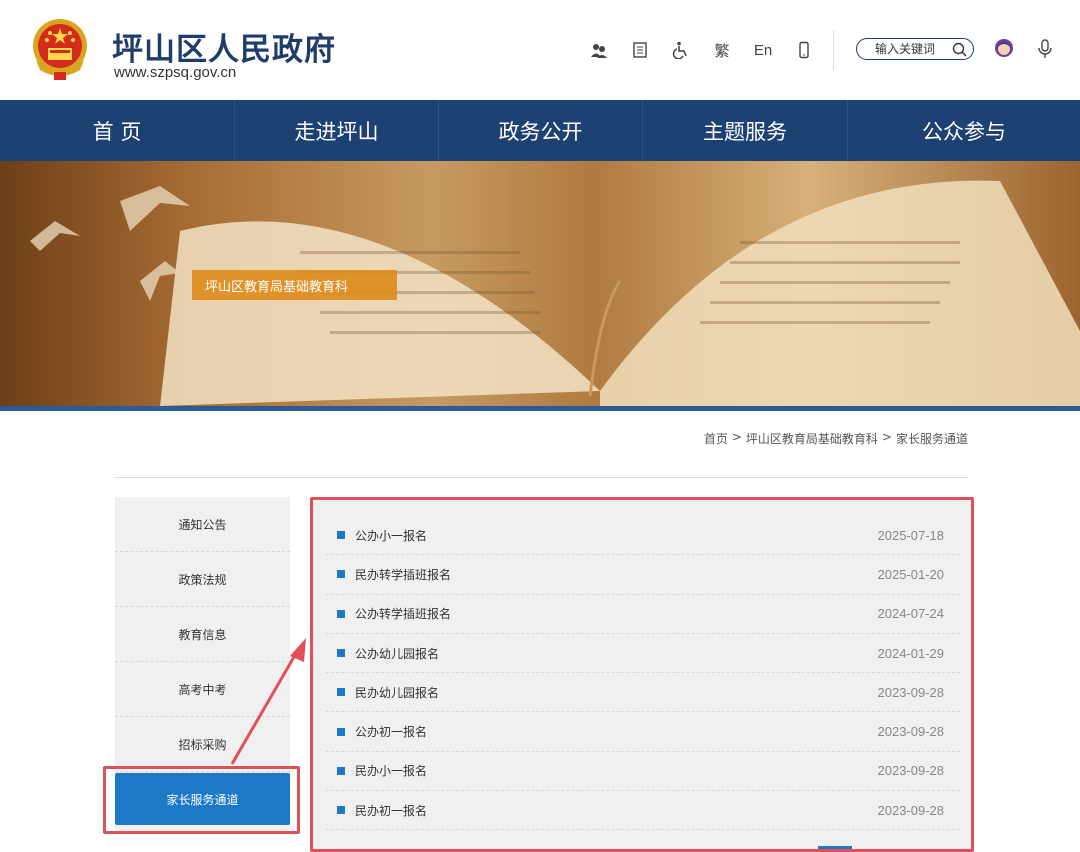  What do you see at coordinates (745, 130) in the screenshot?
I see `nav-item-services: 主题服务` at bounding box center [745, 130].